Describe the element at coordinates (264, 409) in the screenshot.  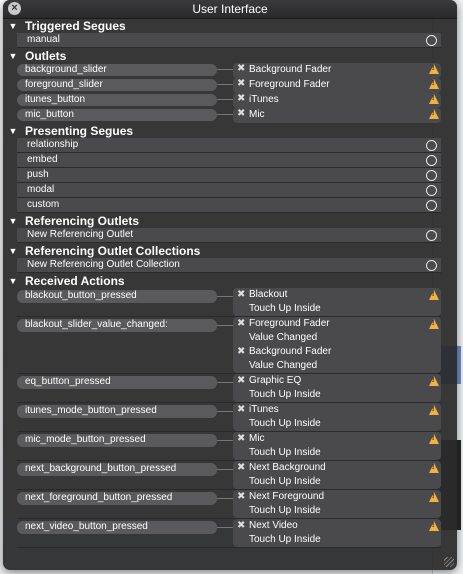
I see `action-target-name: iTunes` at that location.